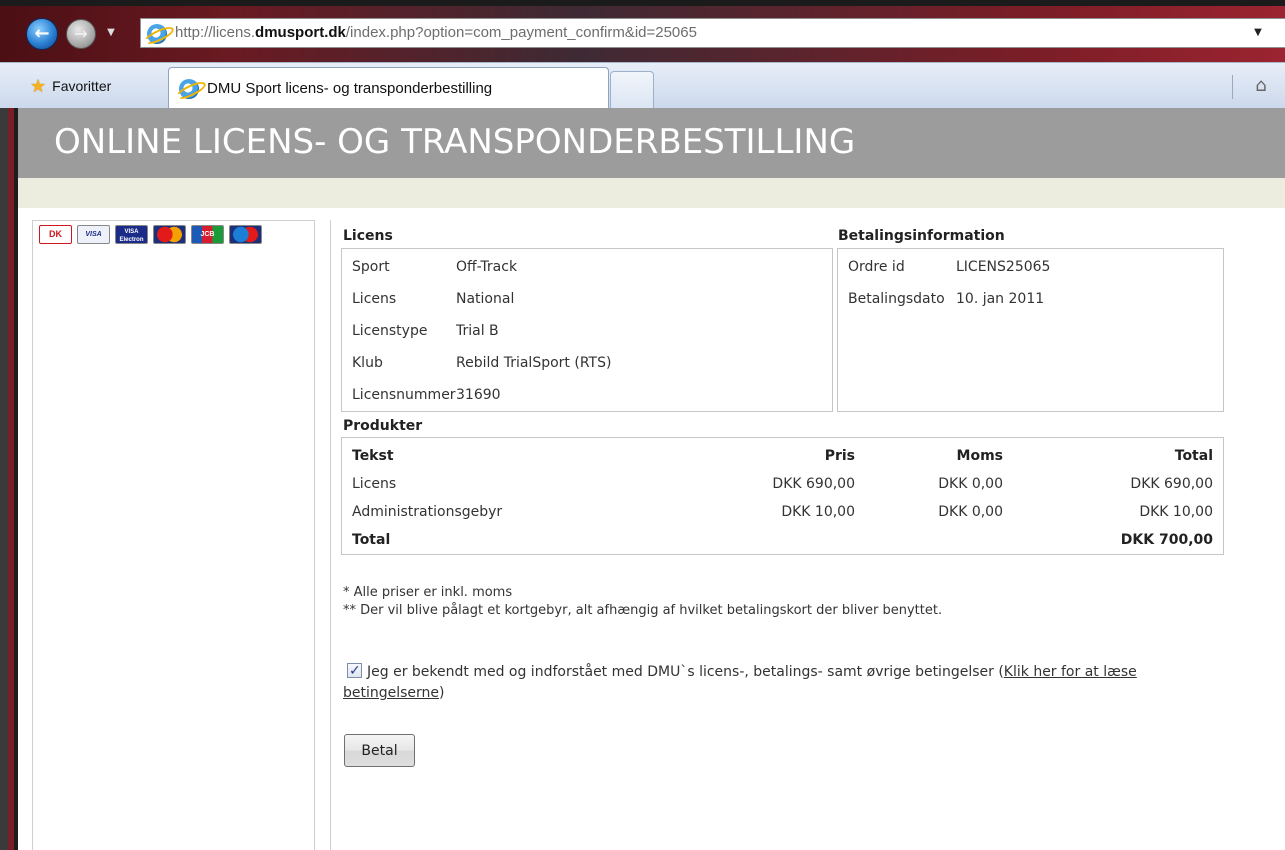 The image size is (1285, 850). I want to click on licens-value: National, so click(485, 299).